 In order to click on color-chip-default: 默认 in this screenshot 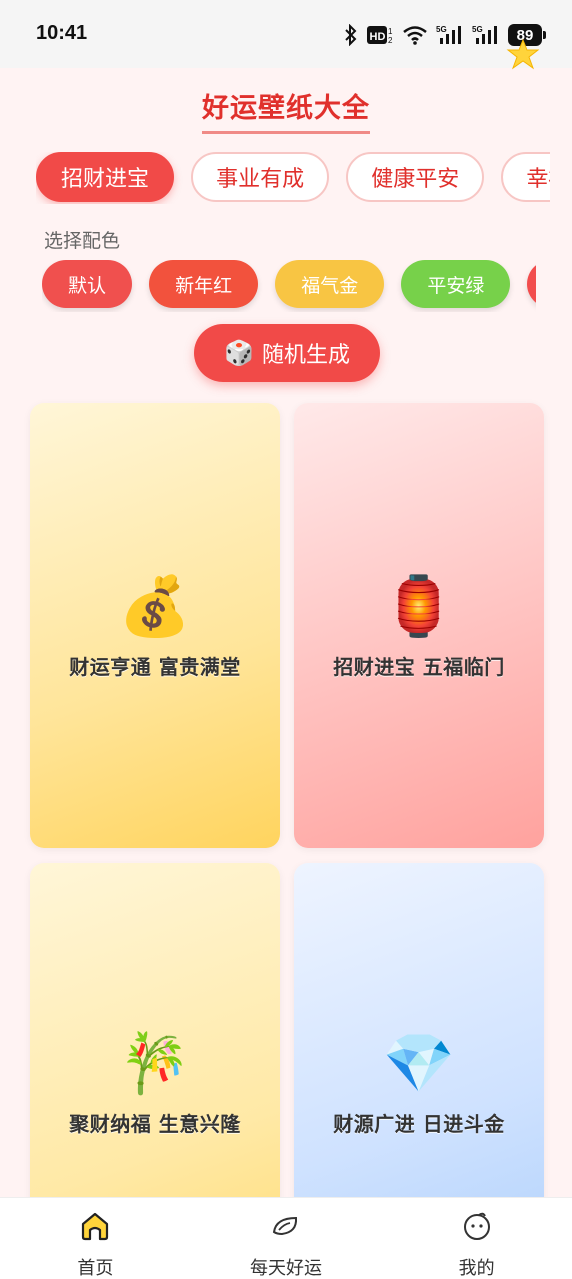, I will do `click(87, 284)`.